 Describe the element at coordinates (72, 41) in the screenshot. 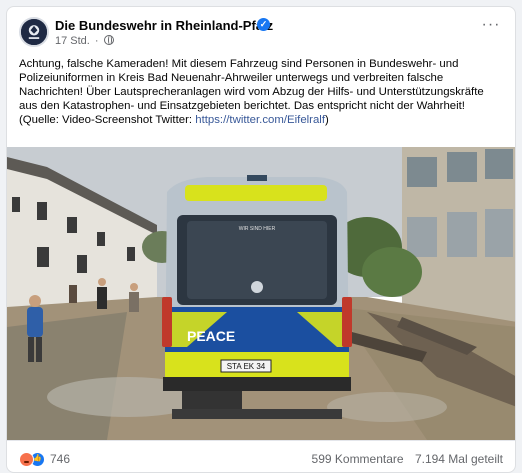

I see `post-time: 17 Std.` at that location.